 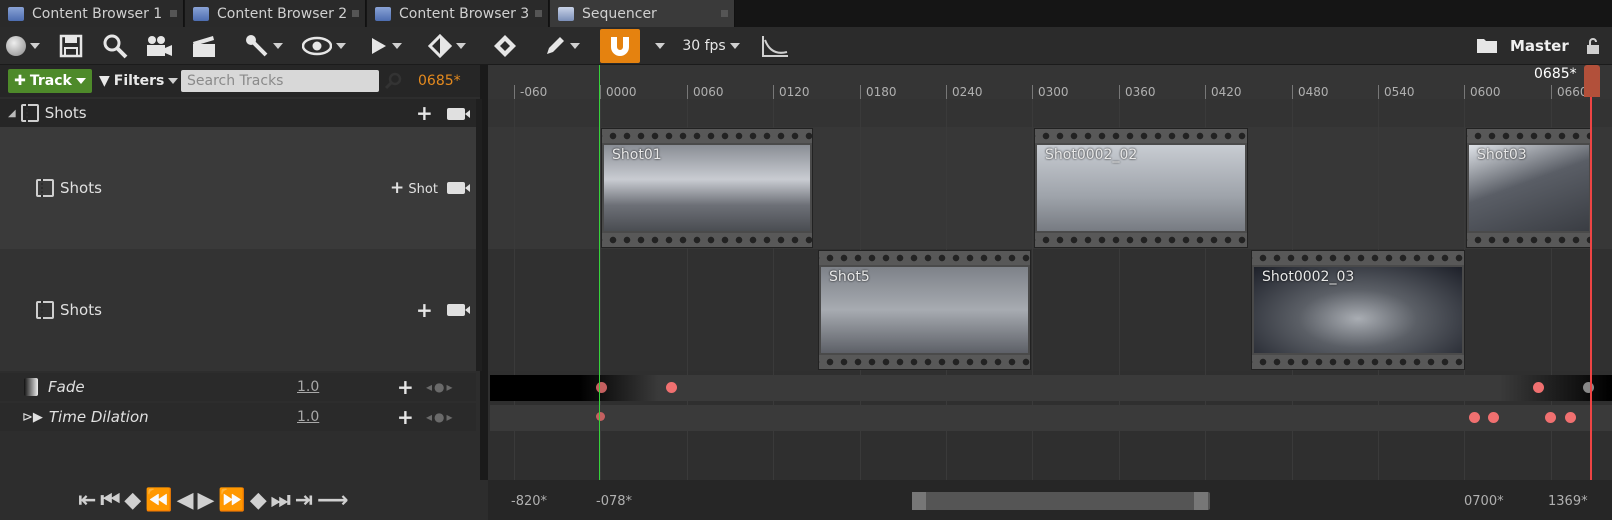 I want to click on snap-button, so click(x=620, y=46).